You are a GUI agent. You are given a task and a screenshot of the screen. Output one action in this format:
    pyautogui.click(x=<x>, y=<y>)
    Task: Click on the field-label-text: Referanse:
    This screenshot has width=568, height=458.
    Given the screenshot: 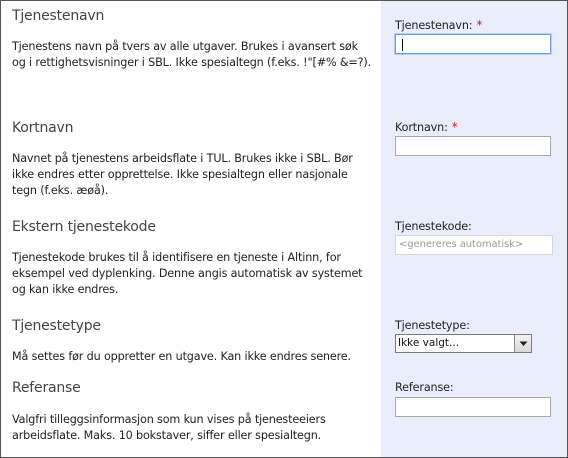 What is the action you would take?
    pyautogui.click(x=424, y=387)
    